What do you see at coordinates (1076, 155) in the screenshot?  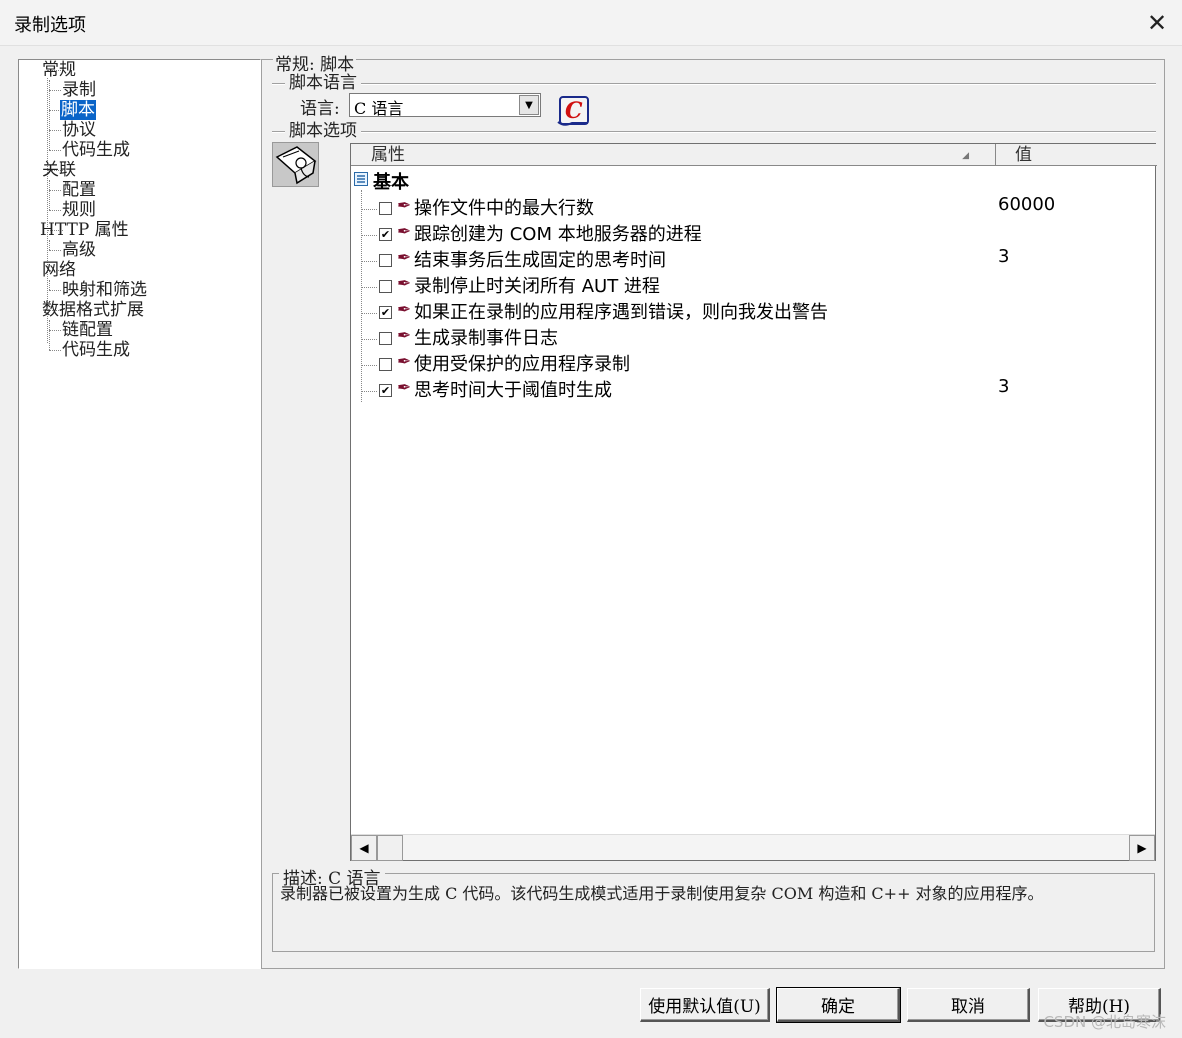 I see `column-header-value: 值` at bounding box center [1076, 155].